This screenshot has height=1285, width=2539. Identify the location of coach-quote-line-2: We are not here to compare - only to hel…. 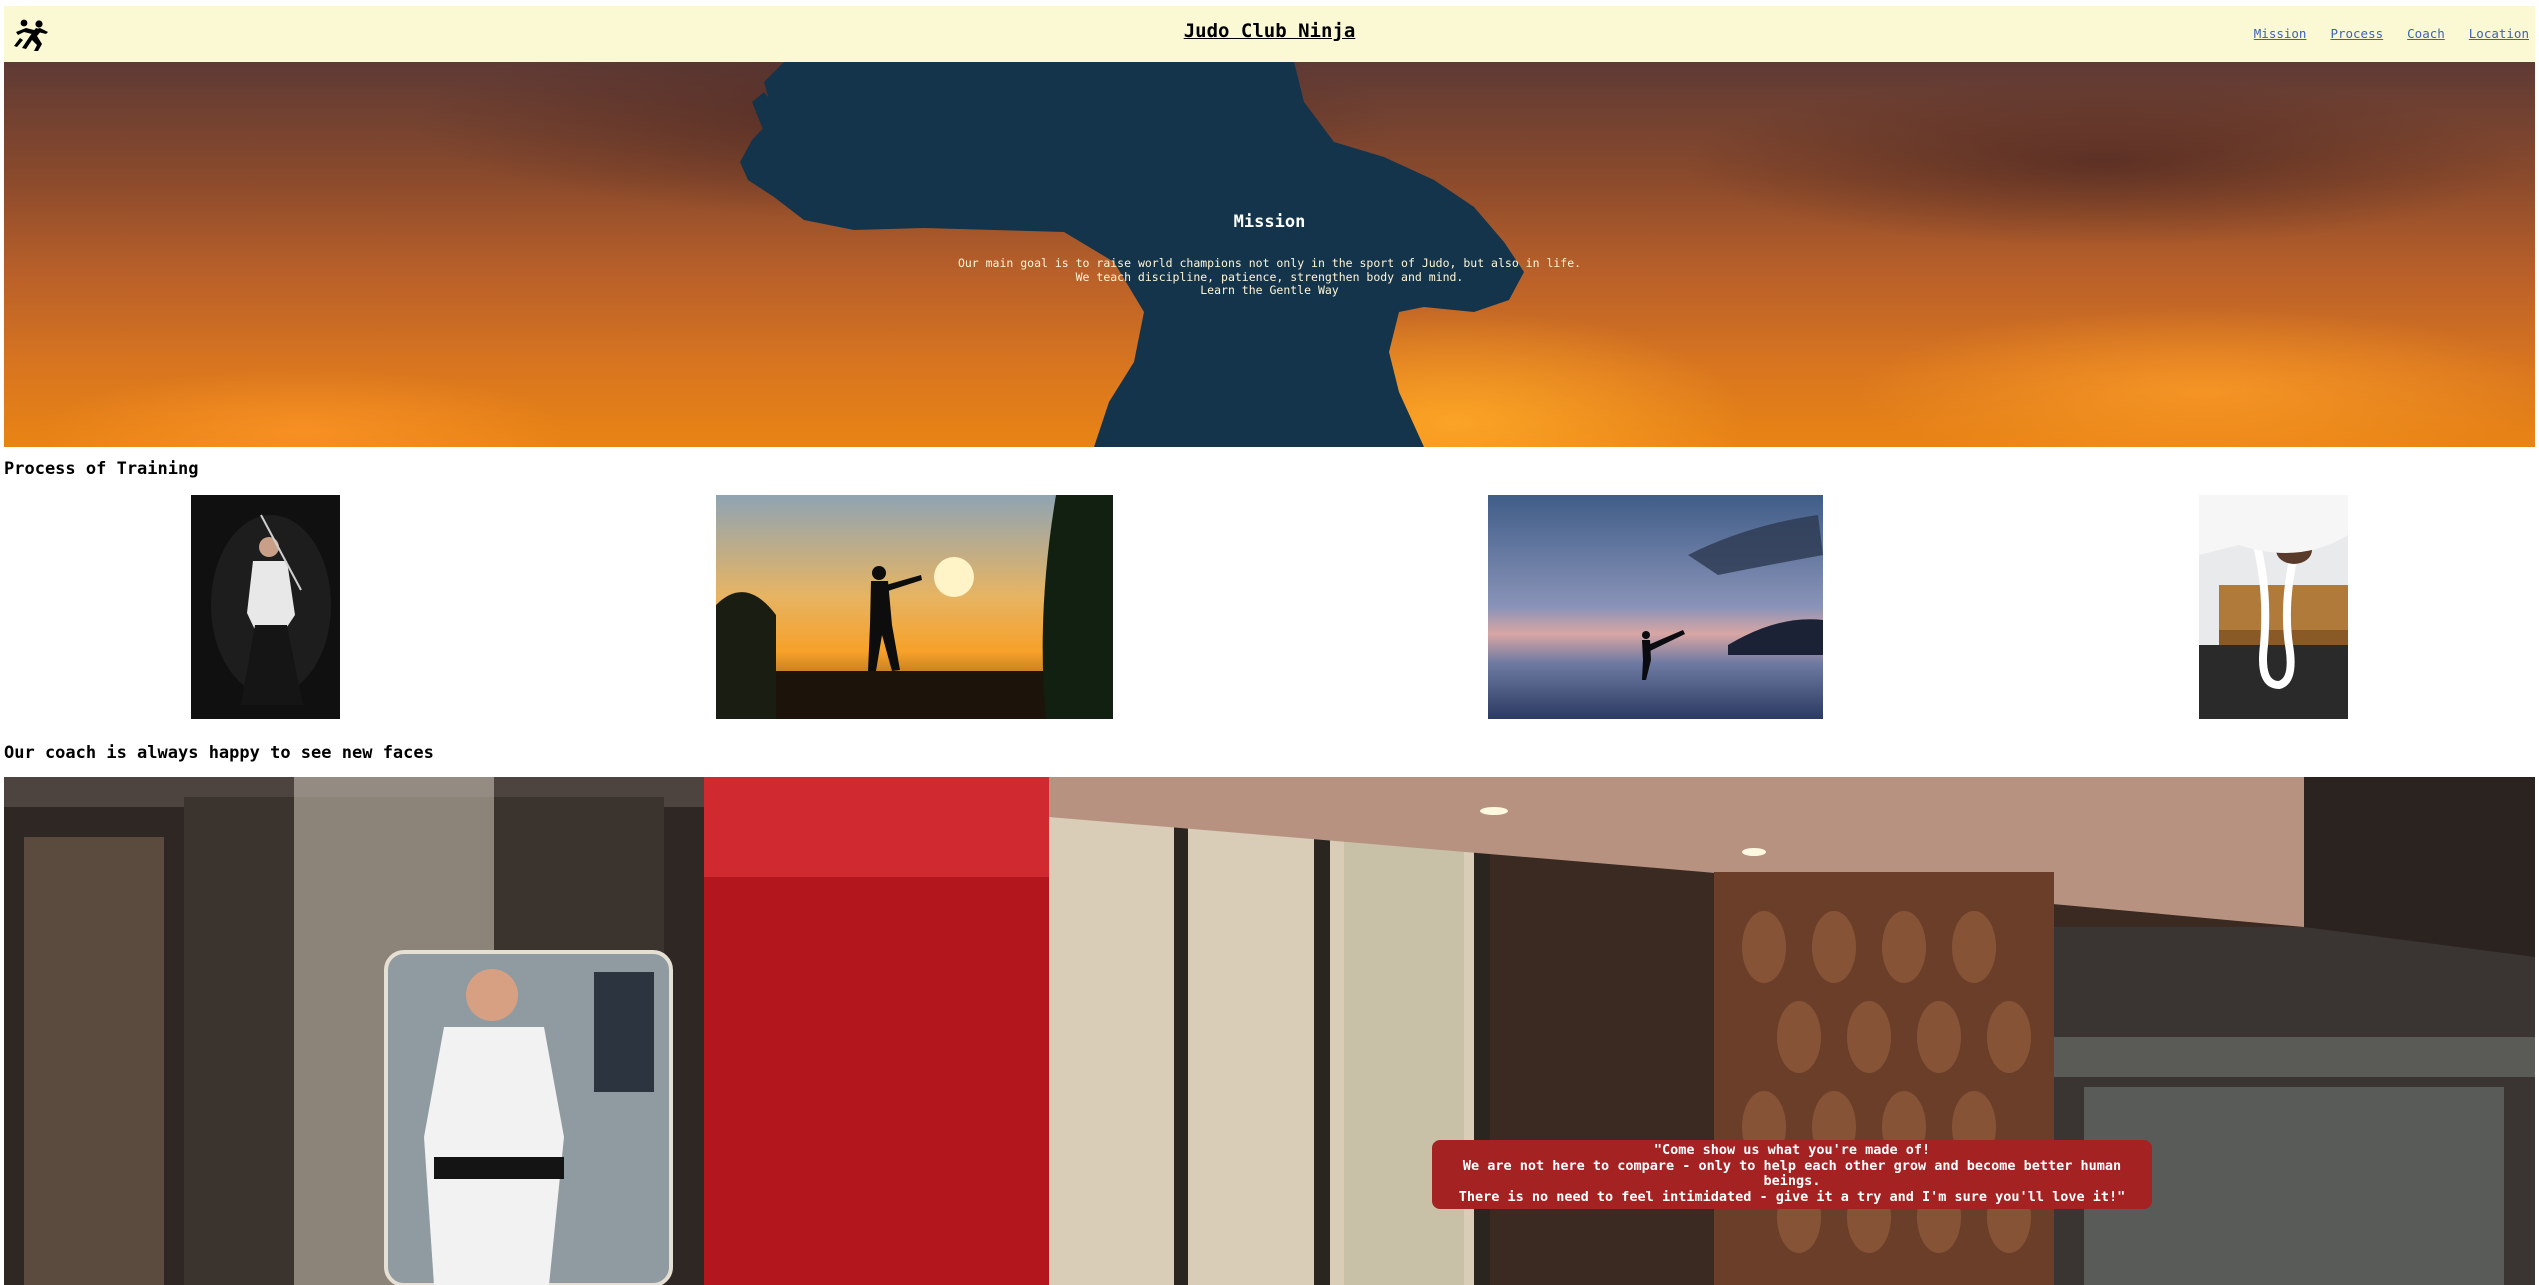
(1792, 1173).